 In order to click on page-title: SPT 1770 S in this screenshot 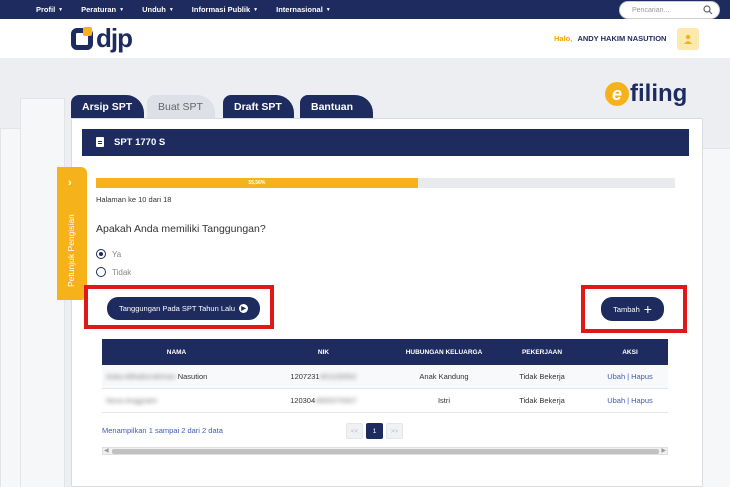, I will do `click(140, 142)`.